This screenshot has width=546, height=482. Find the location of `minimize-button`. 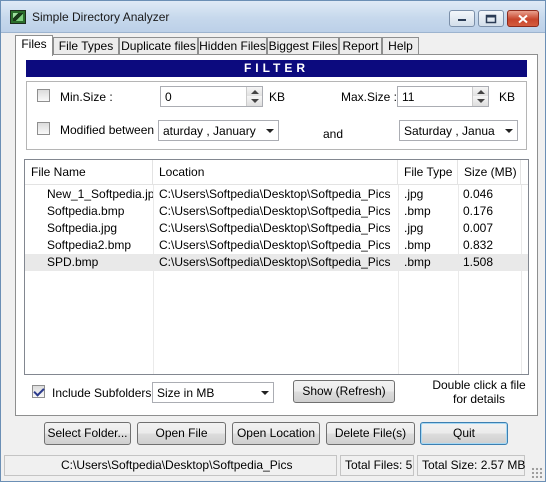

minimize-button is located at coordinates (462, 18).